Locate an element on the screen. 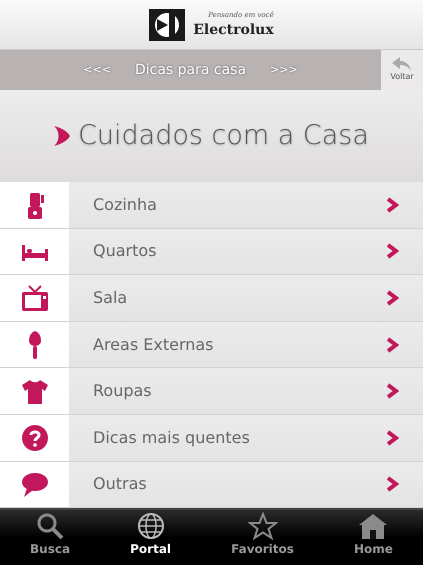 This screenshot has height=565, width=423. section-title: Dicas para casa is located at coordinates (190, 70).